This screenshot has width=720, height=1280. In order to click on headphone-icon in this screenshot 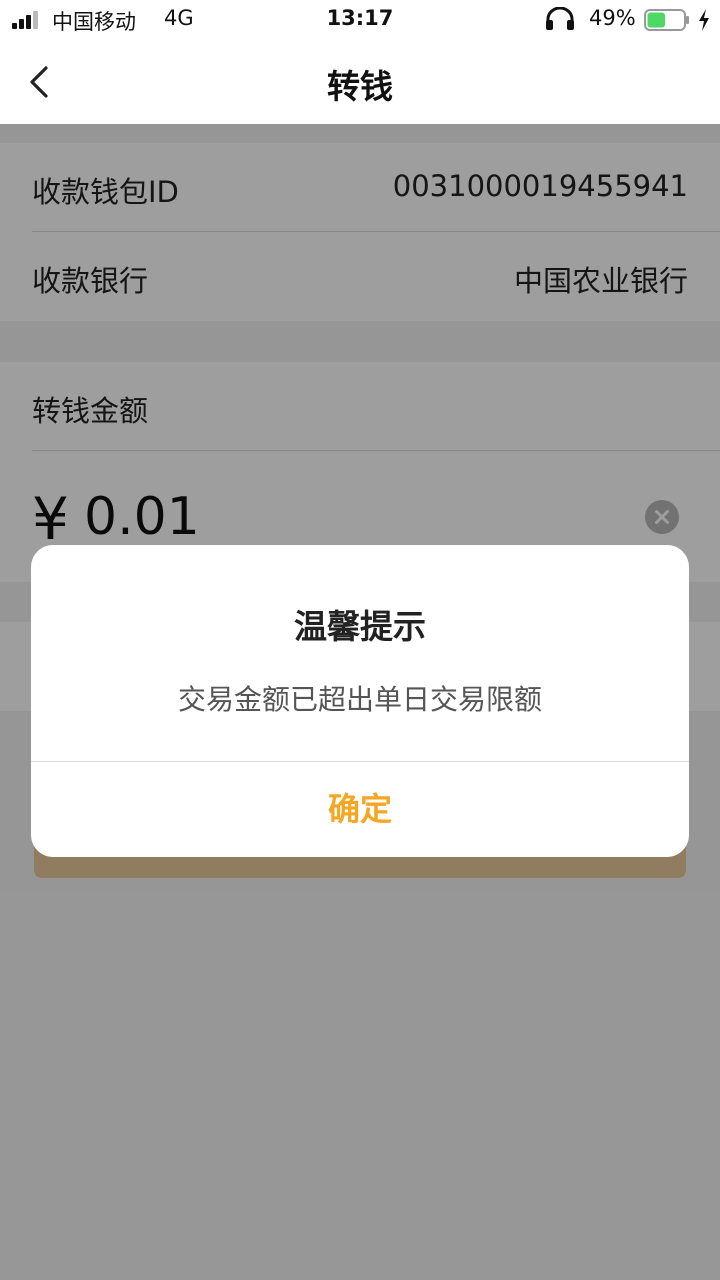, I will do `click(560, 18)`.